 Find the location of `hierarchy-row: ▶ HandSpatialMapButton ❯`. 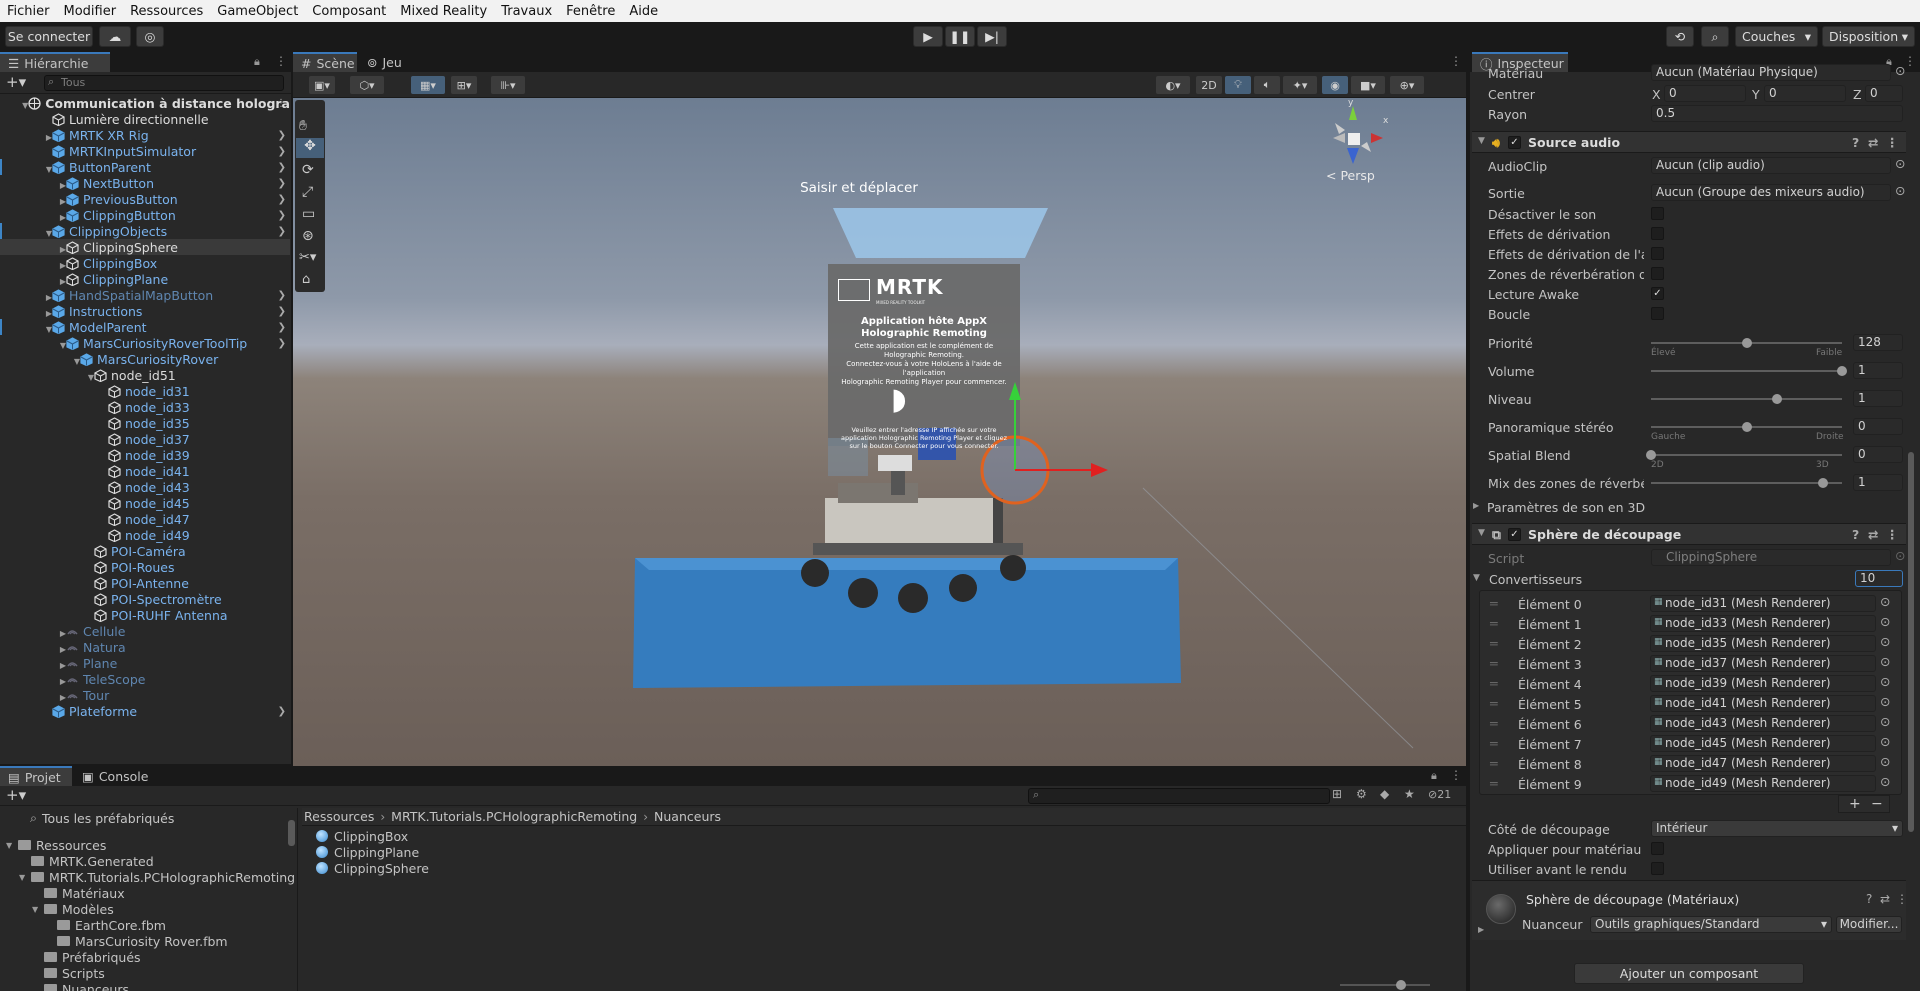

hierarchy-row: ▶ HandSpatialMapButton ❯ is located at coordinates (145, 295).